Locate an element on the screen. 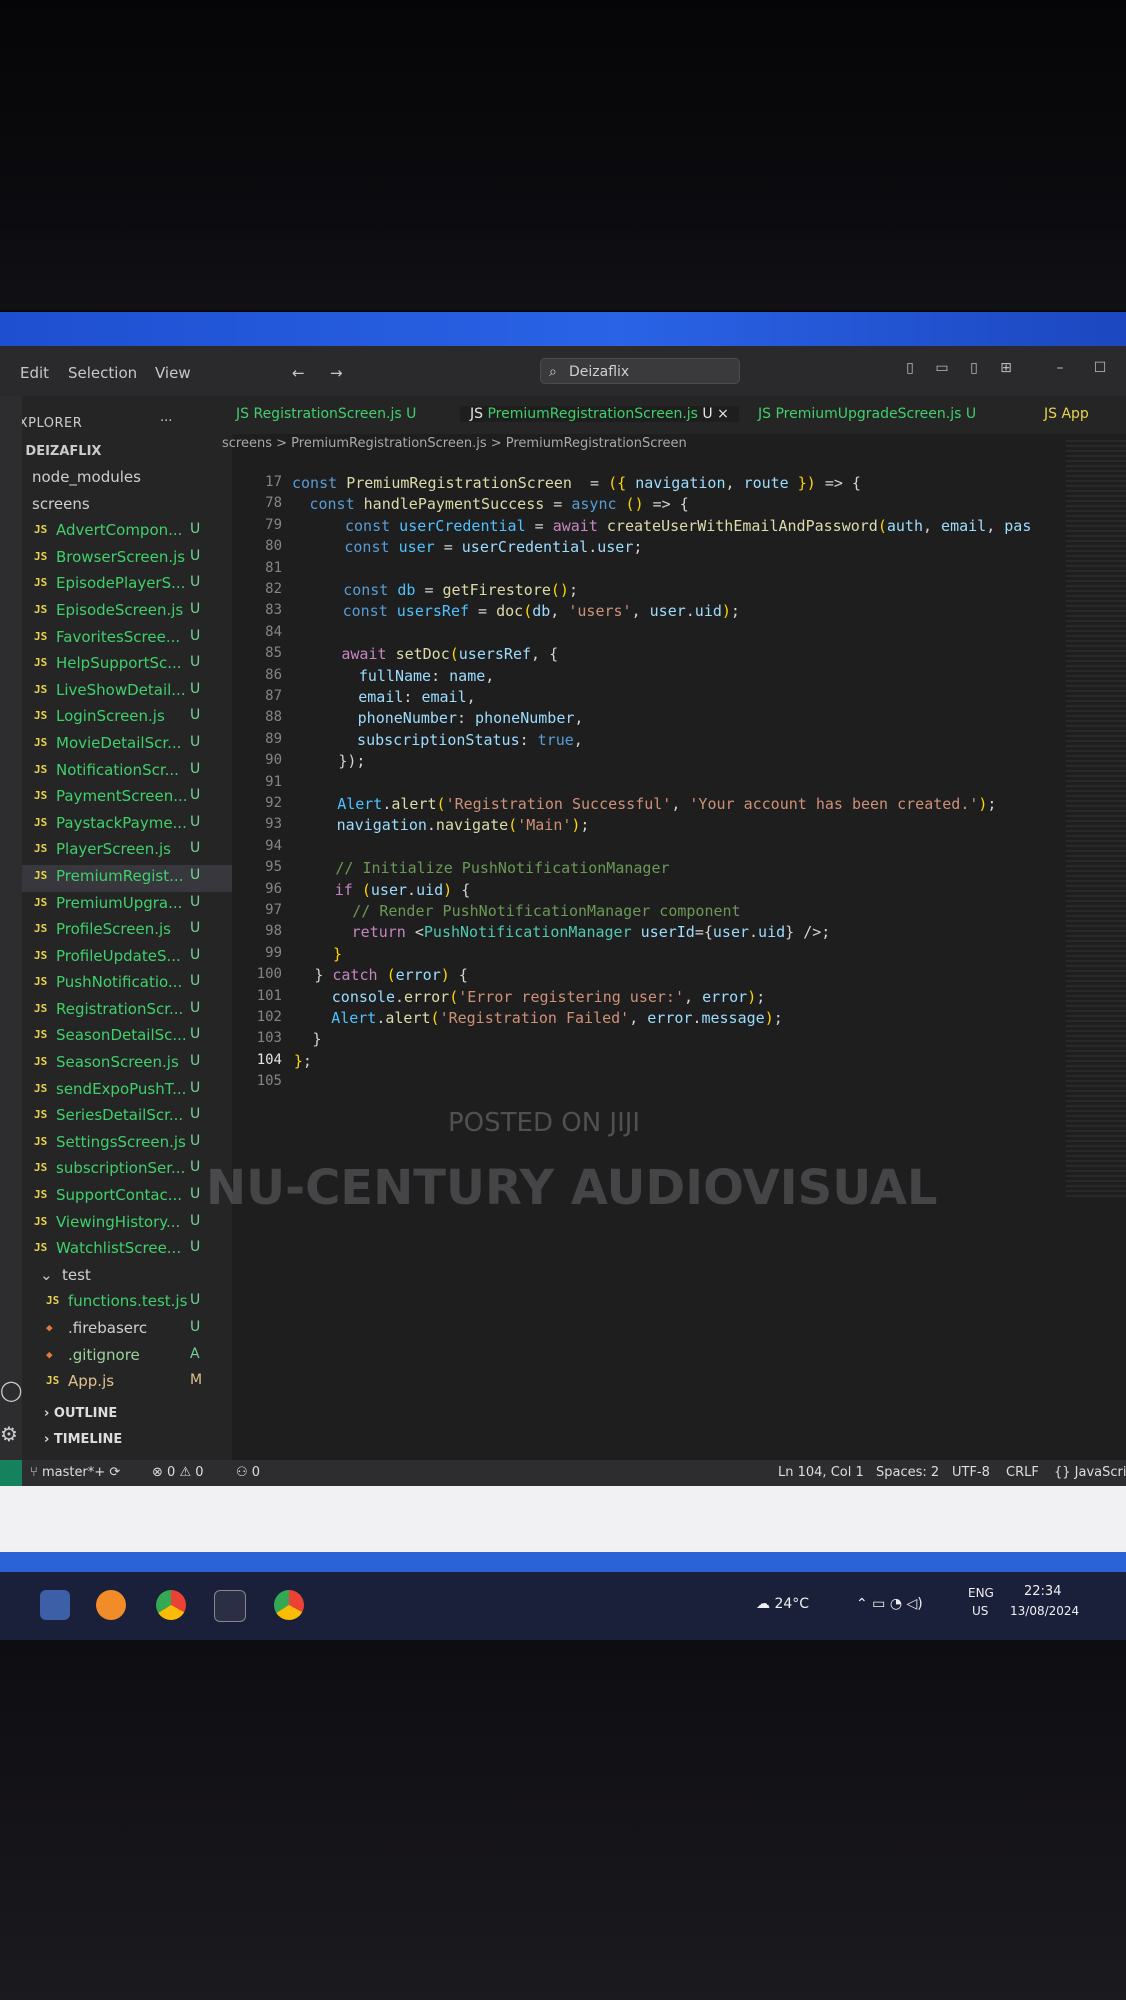 The width and height of the screenshot is (1126, 2000). tree-file: ◆ .gitignore A is located at coordinates (121, 1357).